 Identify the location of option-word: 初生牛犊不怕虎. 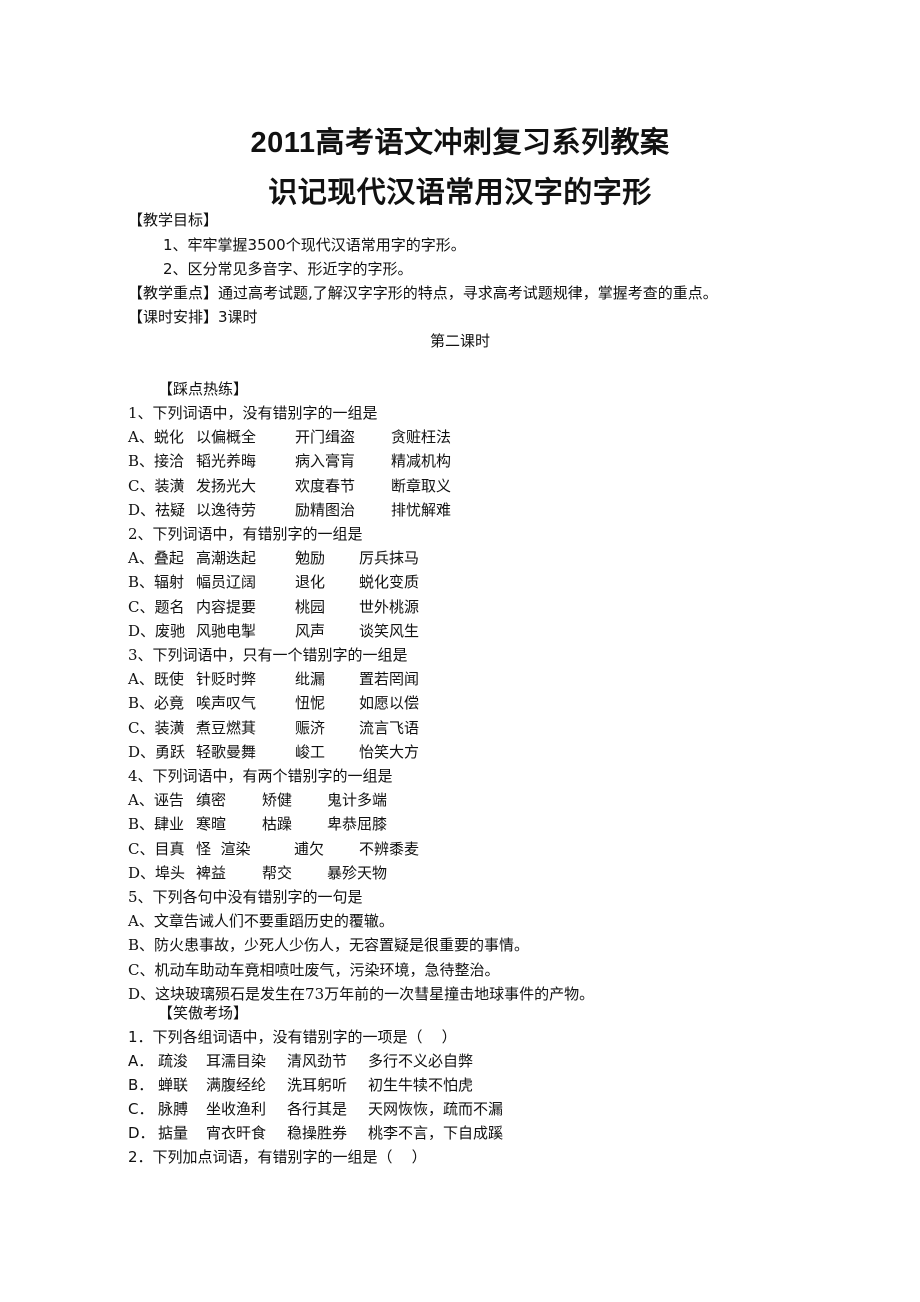
(421, 1085).